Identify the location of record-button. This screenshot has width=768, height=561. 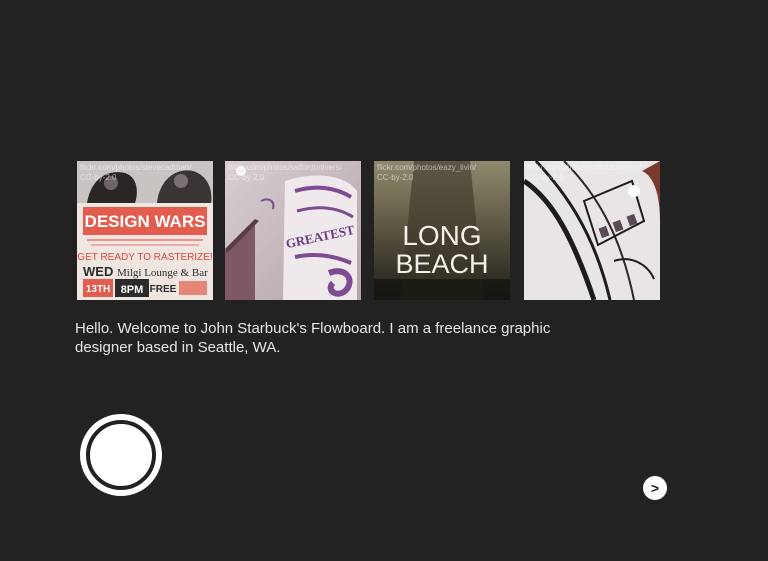
(121, 455).